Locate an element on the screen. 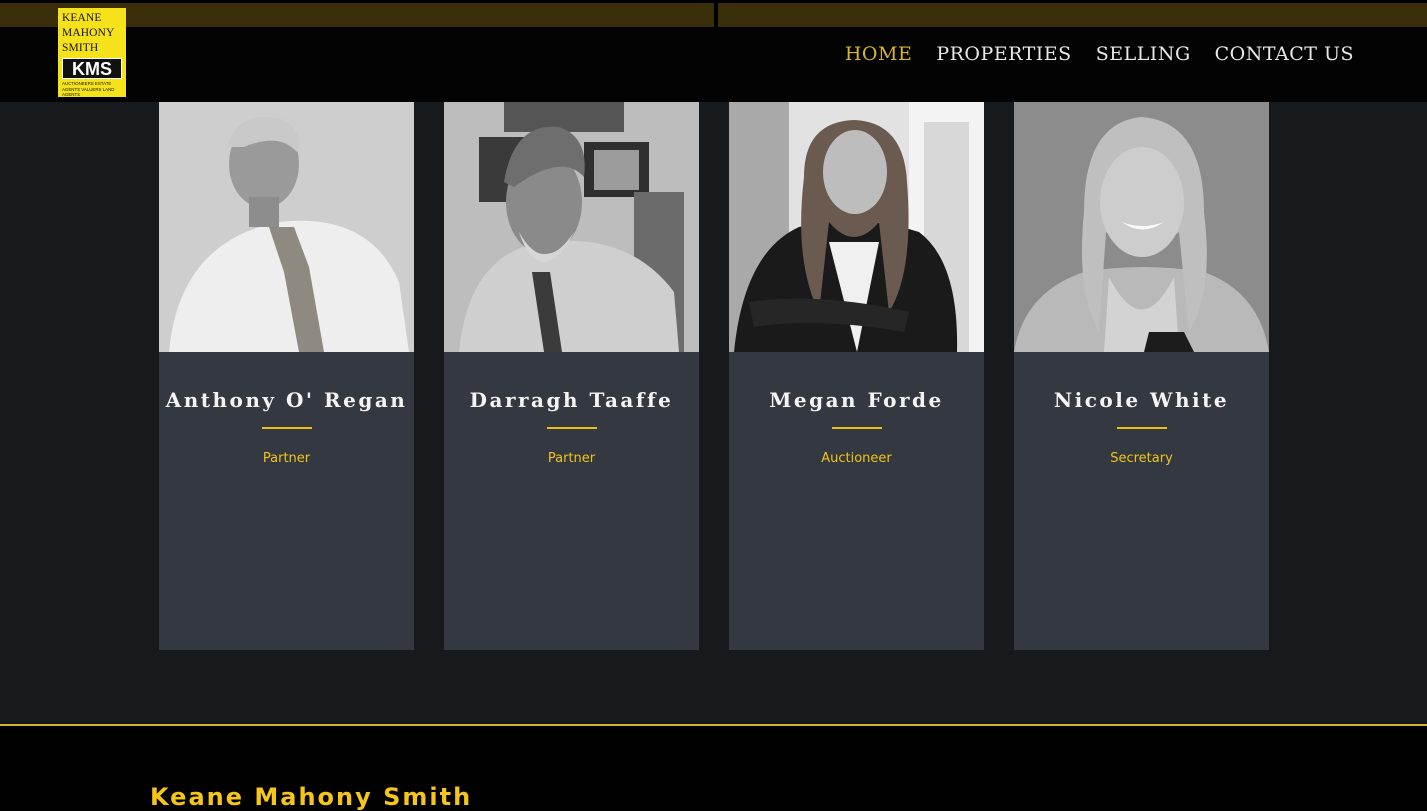  top-strip is located at coordinates (713, 14).